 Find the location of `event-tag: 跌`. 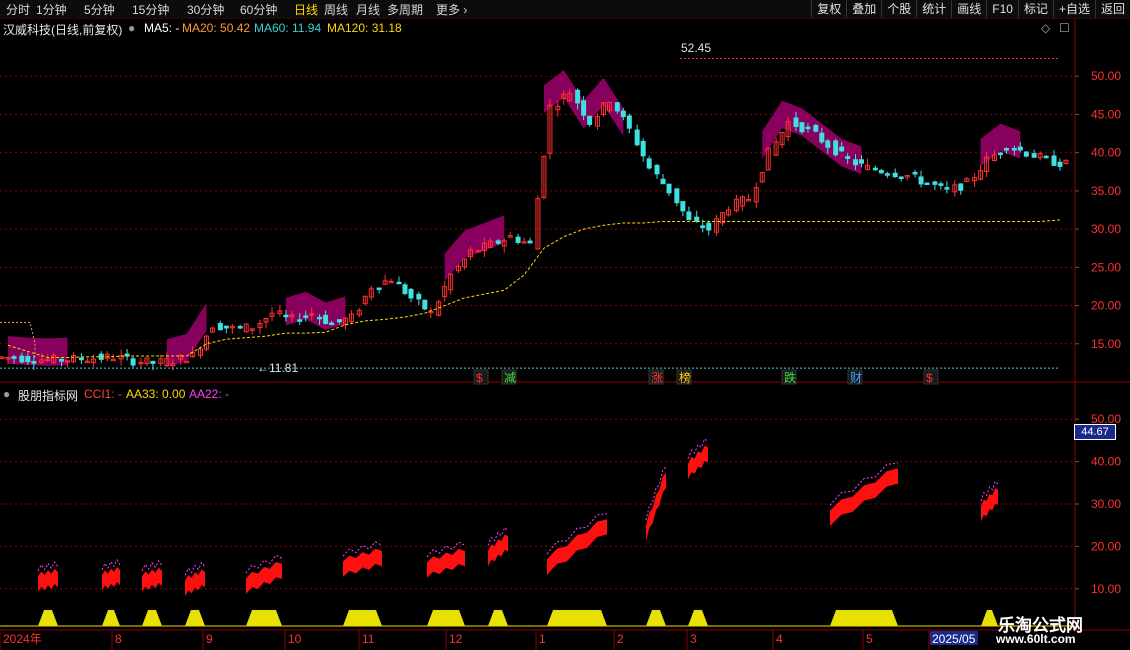

event-tag: 跌 is located at coordinates (790, 377).